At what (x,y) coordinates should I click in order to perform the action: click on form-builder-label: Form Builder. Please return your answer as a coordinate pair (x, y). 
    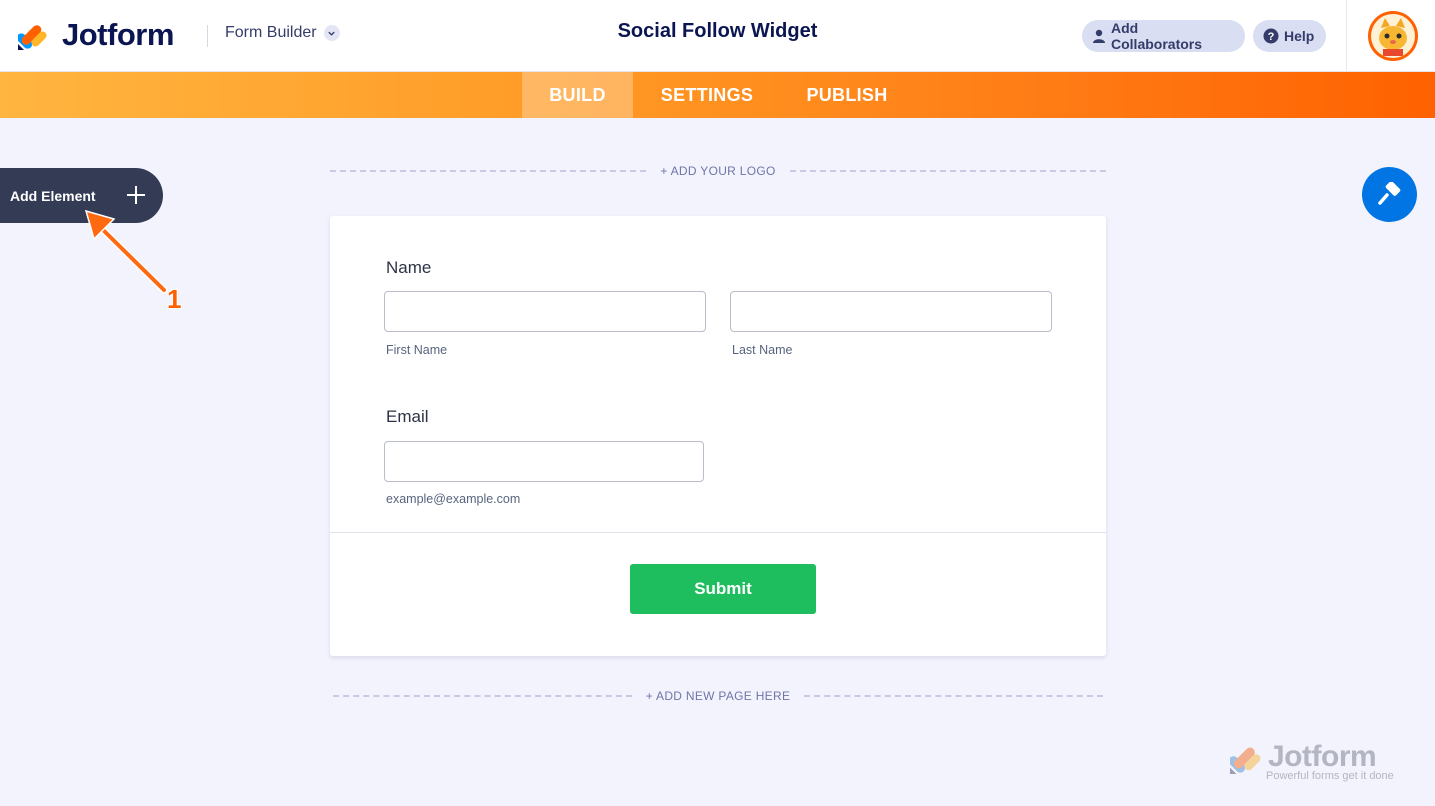
    Looking at the image, I should click on (271, 32).